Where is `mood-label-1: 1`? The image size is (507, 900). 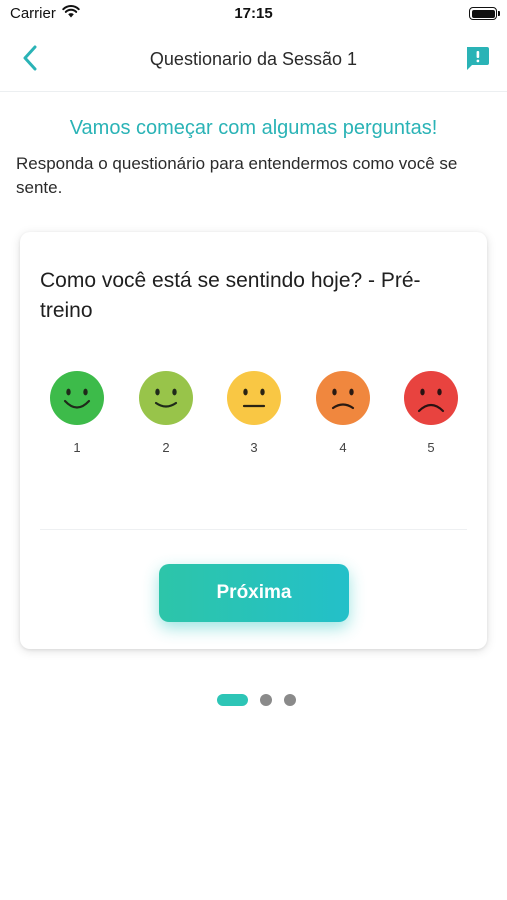
mood-label-1: 1 is located at coordinates (77, 447).